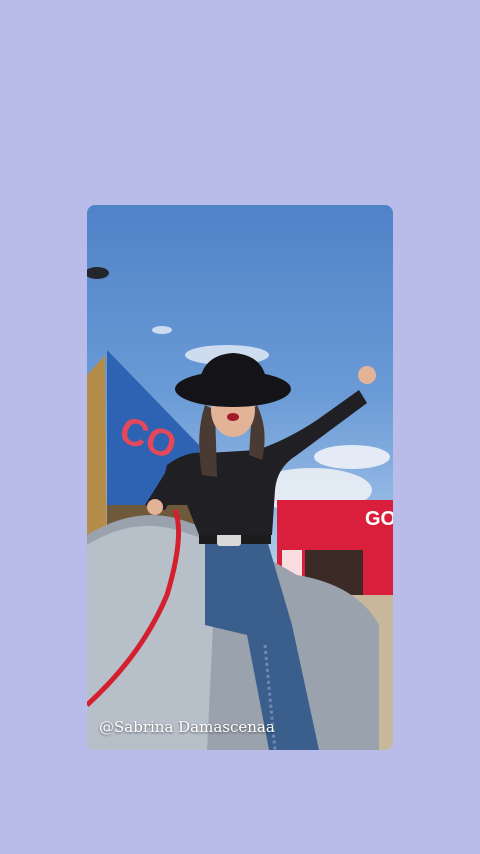  Describe the element at coordinates (379, 519) in the screenshot. I see `right-sign-text: GO` at that location.